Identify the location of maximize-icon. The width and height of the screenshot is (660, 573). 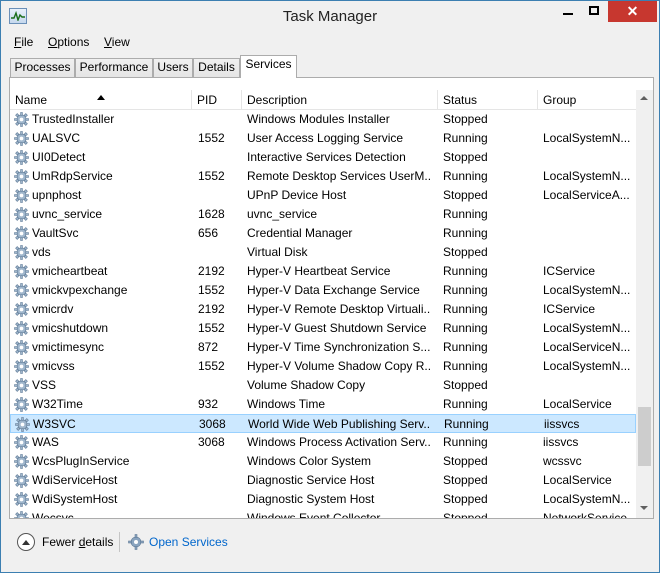
(594, 10).